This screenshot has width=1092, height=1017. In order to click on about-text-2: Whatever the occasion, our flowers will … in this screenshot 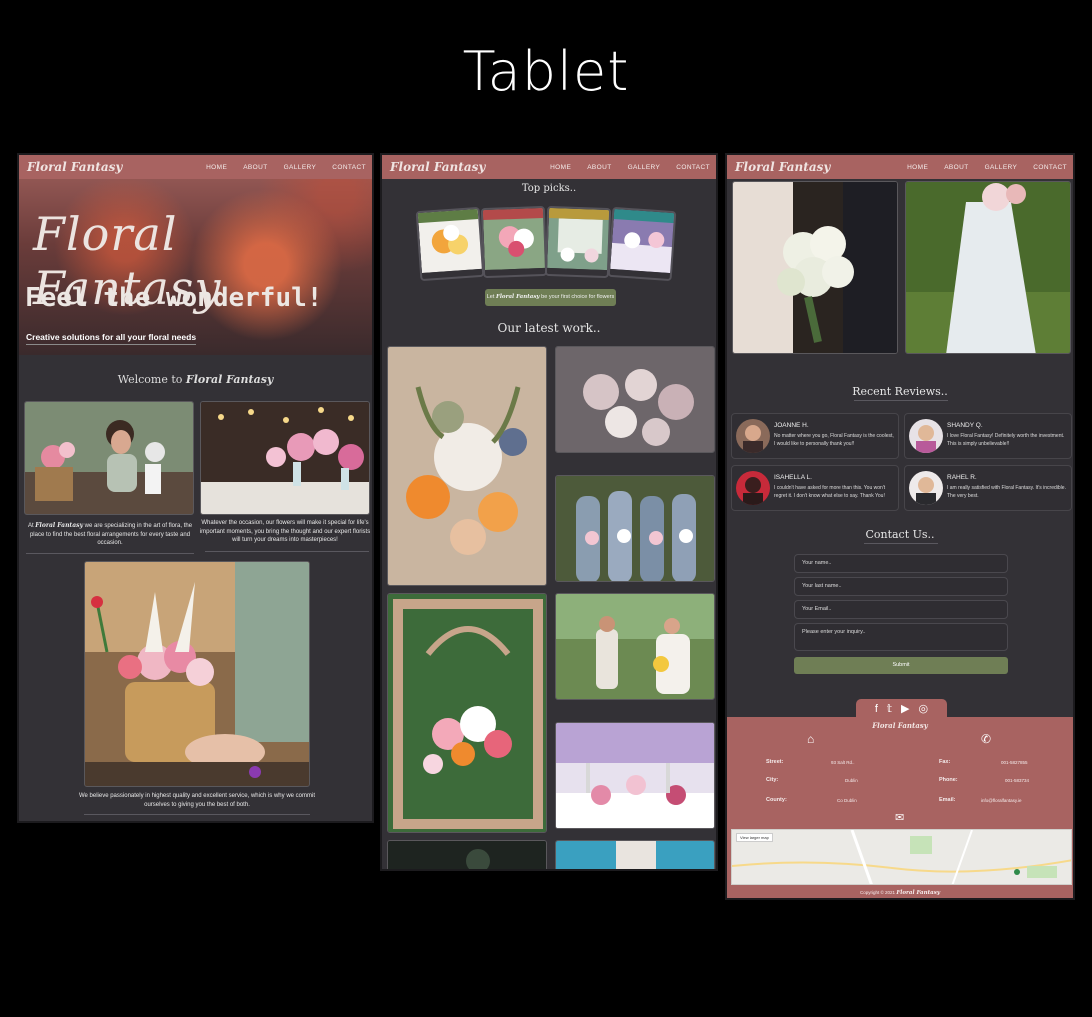, I will do `click(285, 532)`.